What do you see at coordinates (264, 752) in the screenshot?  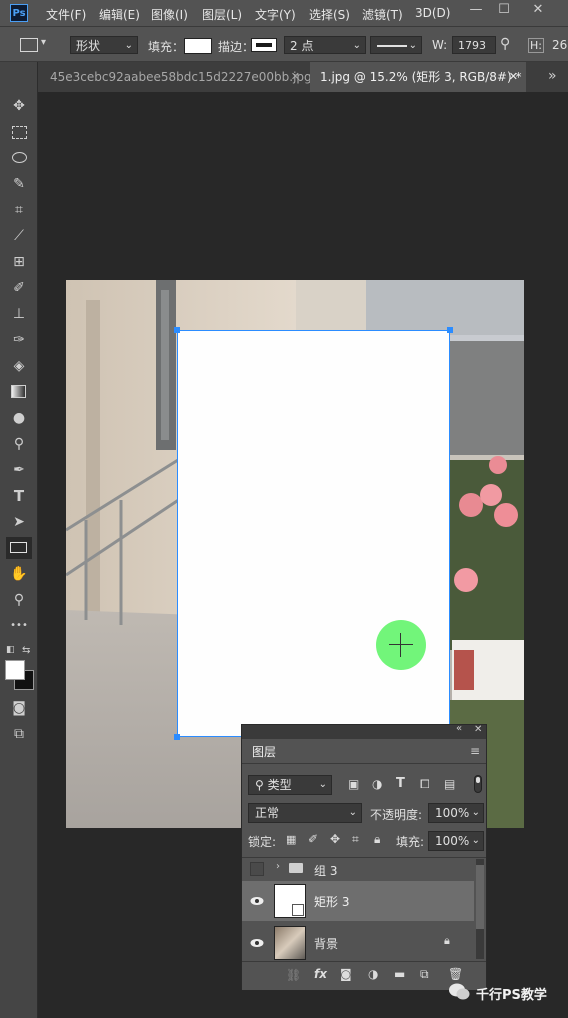 I see `layers-tab: 图层` at bounding box center [264, 752].